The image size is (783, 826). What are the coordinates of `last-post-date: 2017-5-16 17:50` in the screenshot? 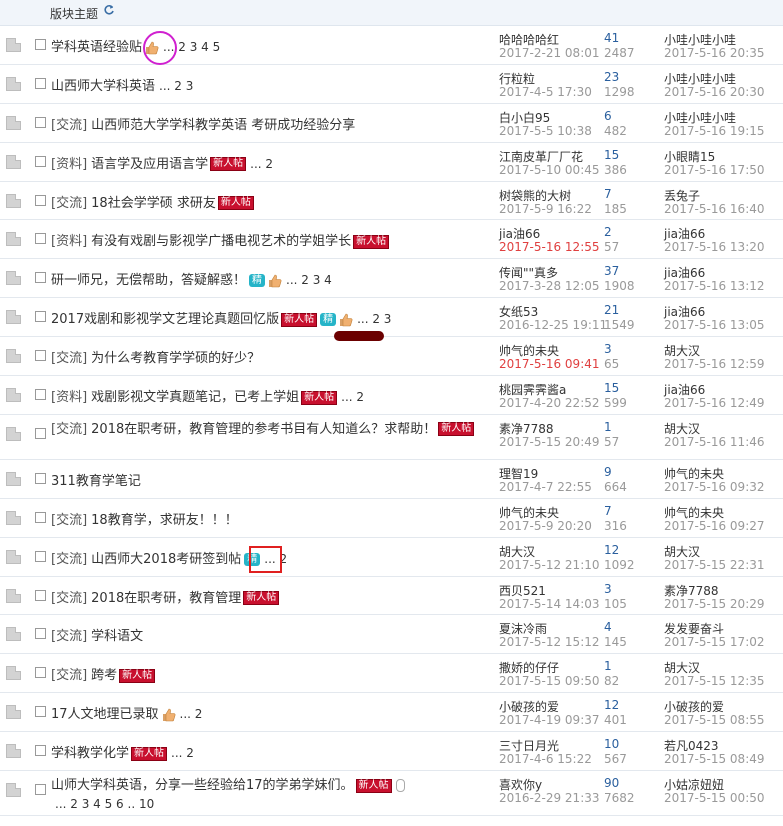 It's located at (714, 170).